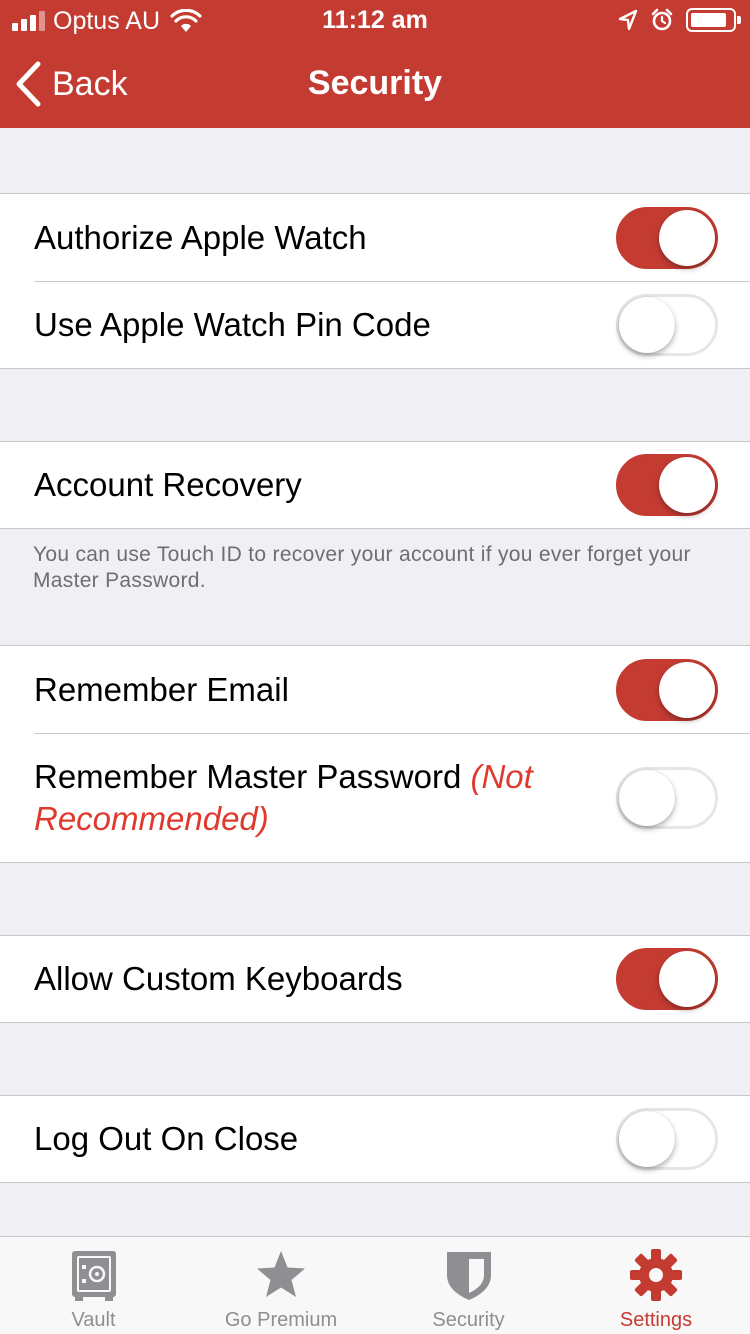 The image size is (750, 1334). What do you see at coordinates (93, 1276) in the screenshot?
I see `vault-icon` at bounding box center [93, 1276].